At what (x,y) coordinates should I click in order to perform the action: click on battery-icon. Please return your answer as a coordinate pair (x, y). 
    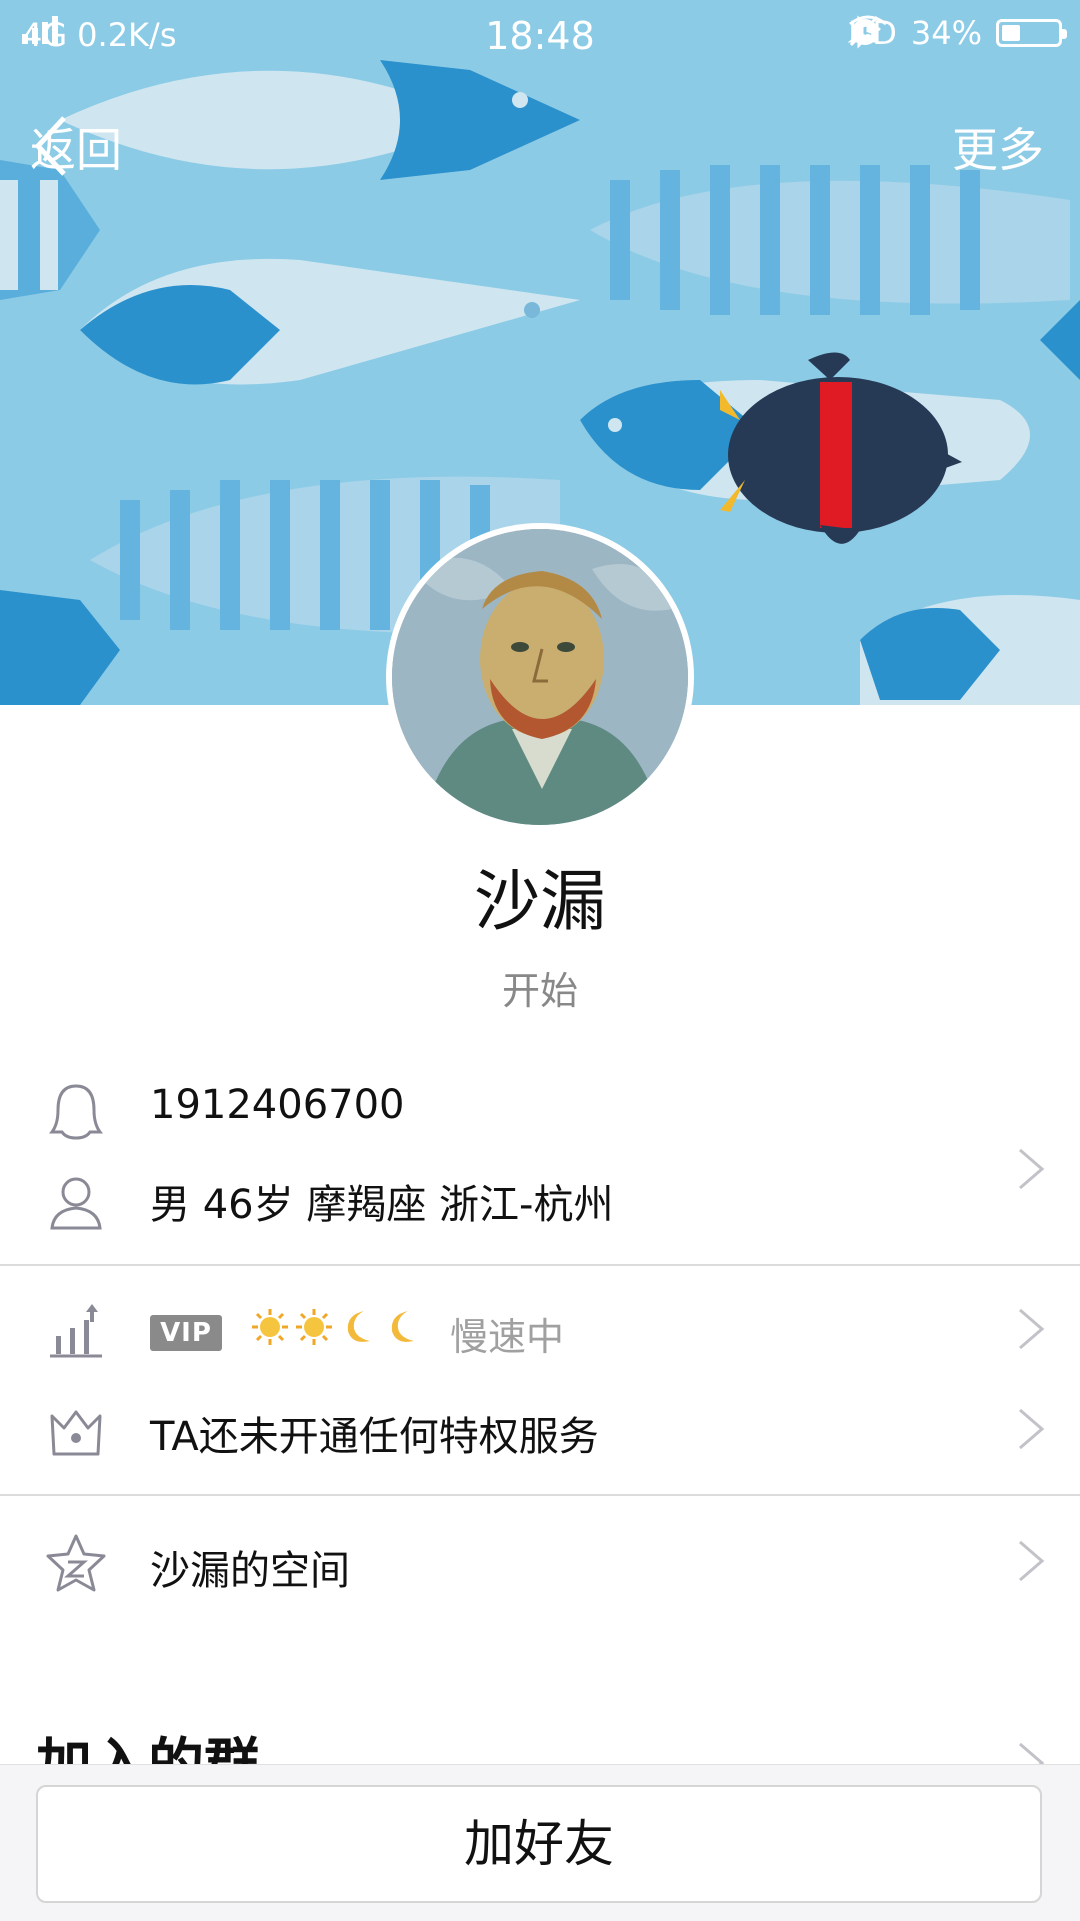
    Looking at the image, I should click on (1031, 33).